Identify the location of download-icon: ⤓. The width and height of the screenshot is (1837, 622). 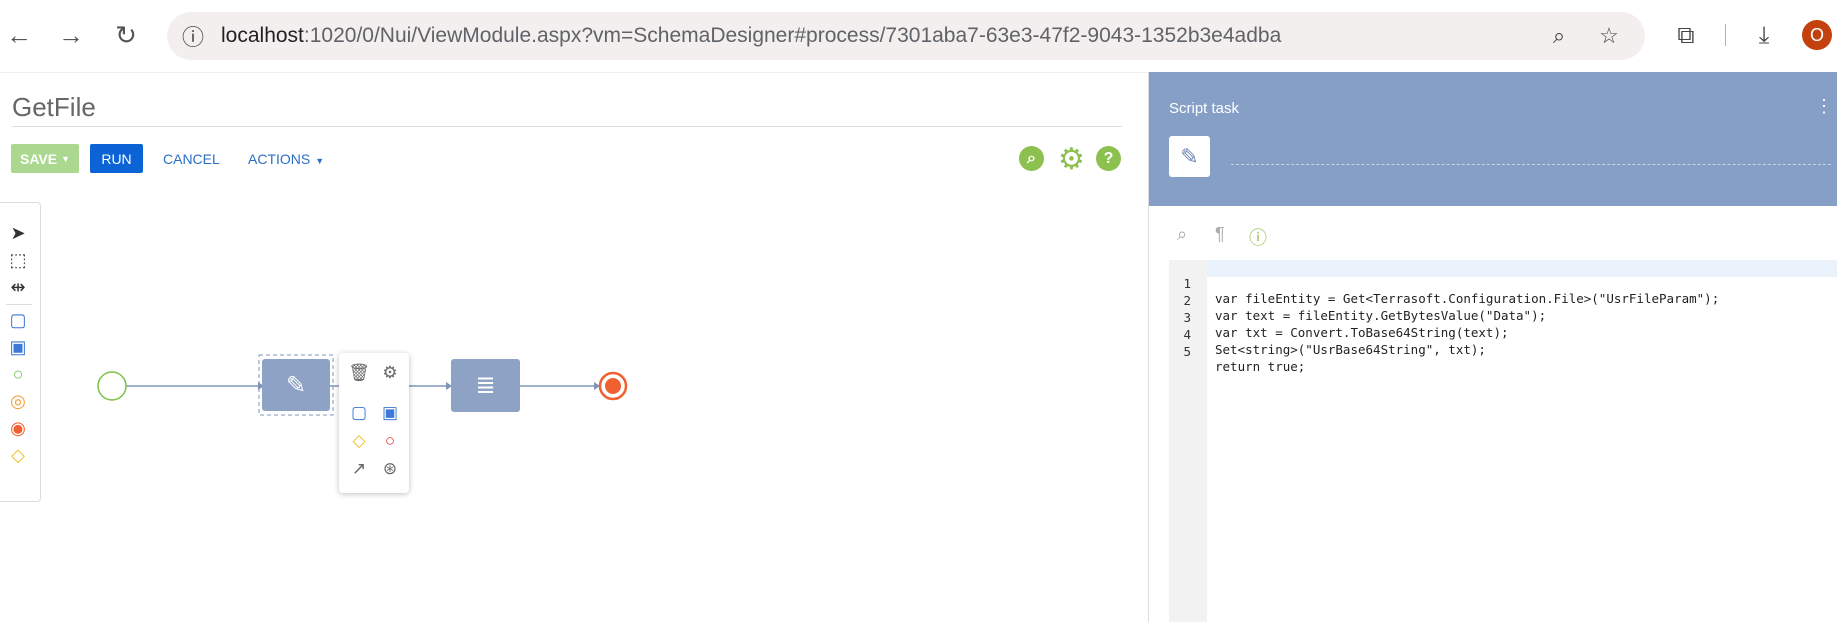
(1764, 36).